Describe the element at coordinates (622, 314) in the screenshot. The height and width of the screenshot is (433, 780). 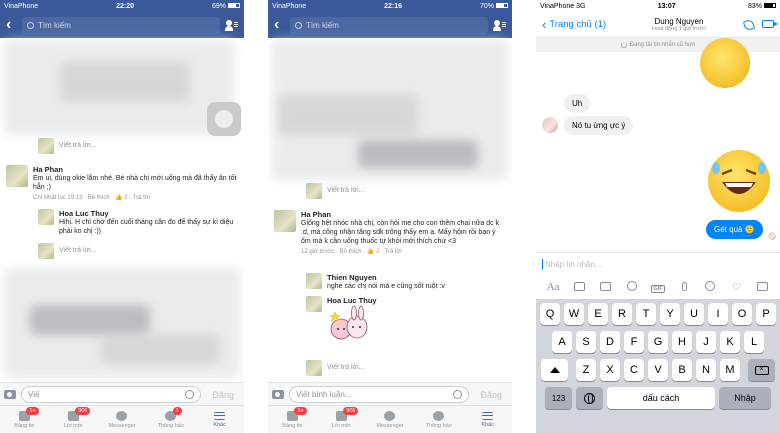
I see `key-r: R` at that location.